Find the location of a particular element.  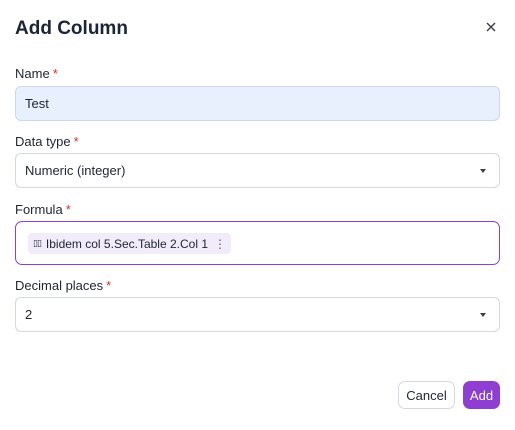

data-type-selected-value: Numeric (integer) is located at coordinates (75, 170).